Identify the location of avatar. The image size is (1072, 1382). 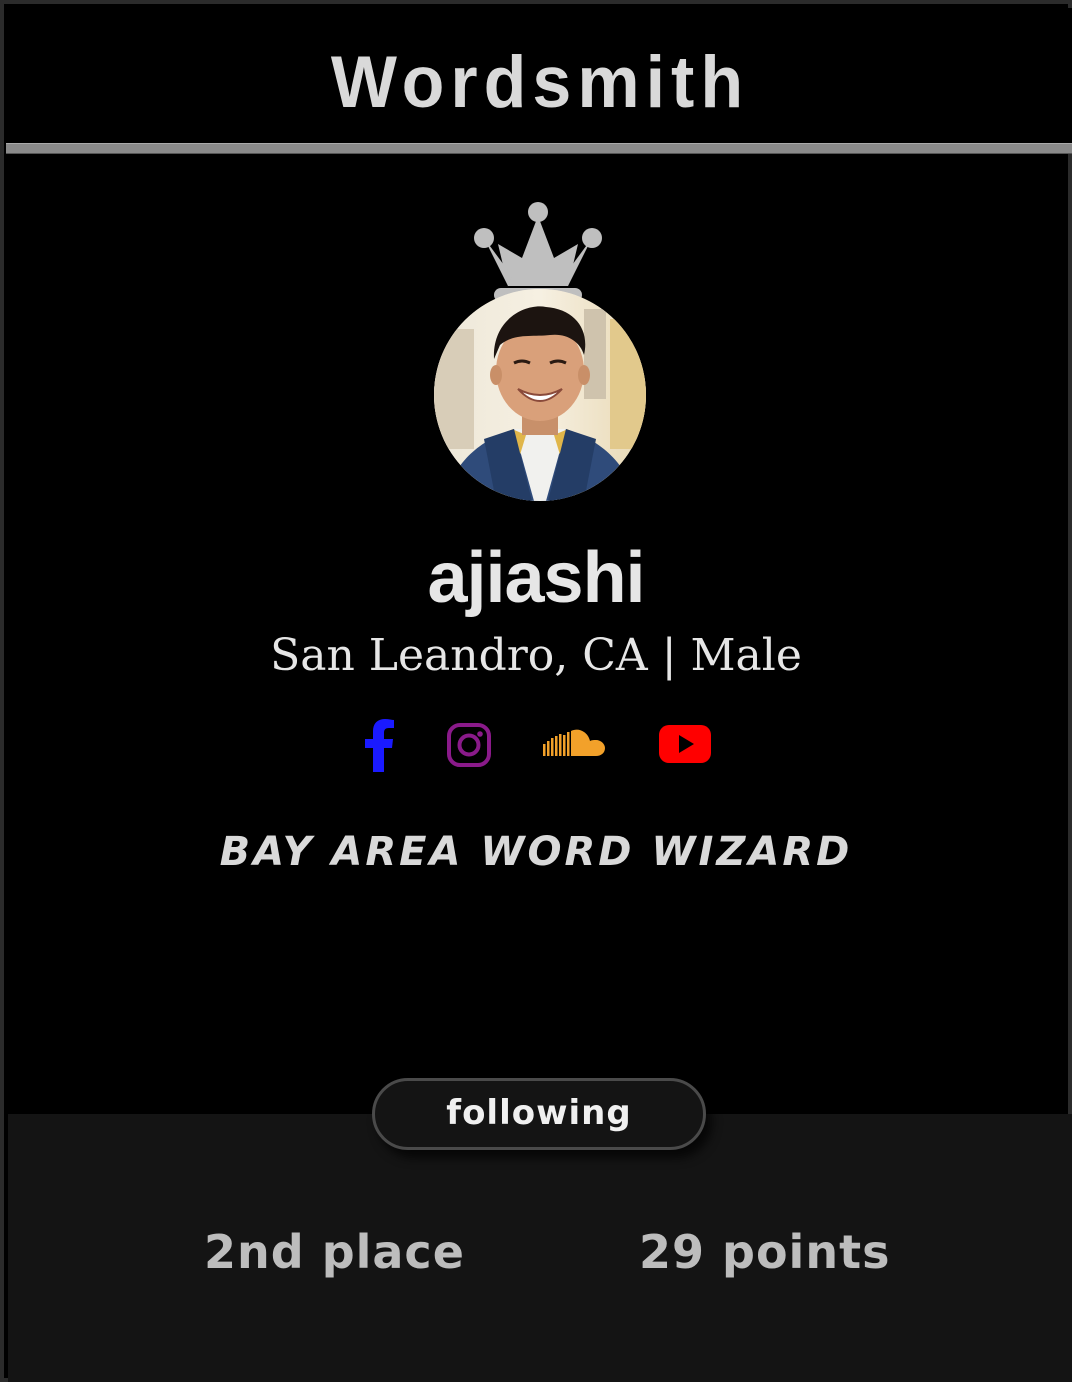
(540, 395).